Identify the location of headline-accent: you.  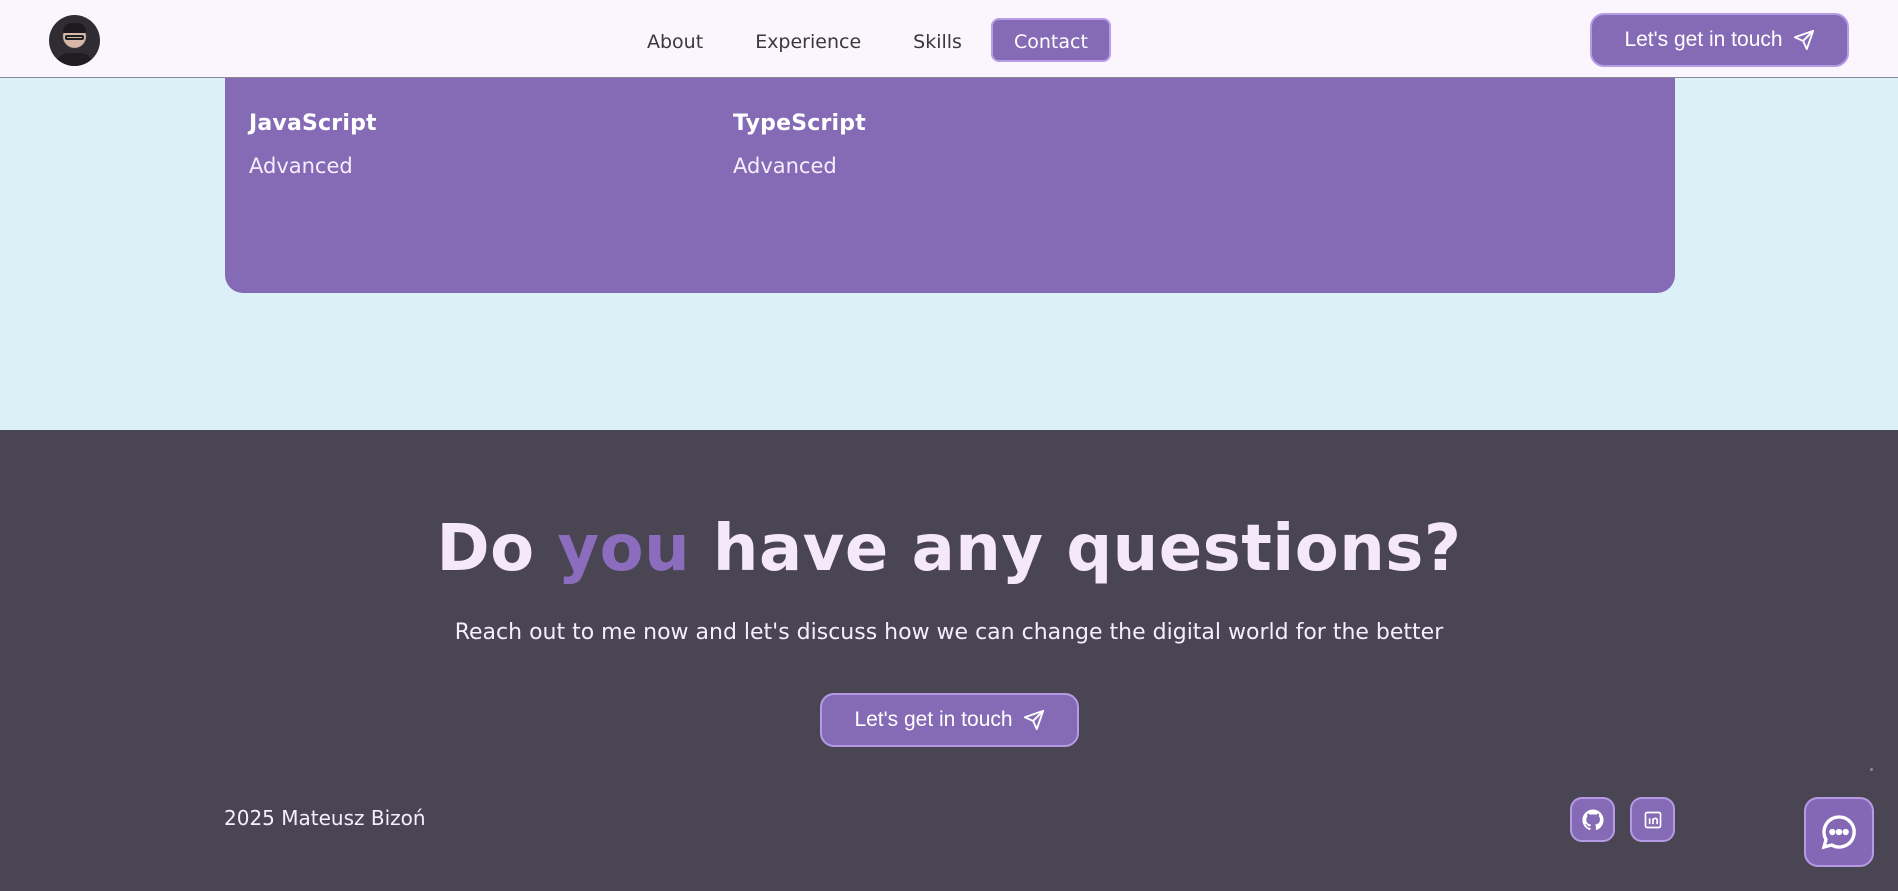
(624, 549).